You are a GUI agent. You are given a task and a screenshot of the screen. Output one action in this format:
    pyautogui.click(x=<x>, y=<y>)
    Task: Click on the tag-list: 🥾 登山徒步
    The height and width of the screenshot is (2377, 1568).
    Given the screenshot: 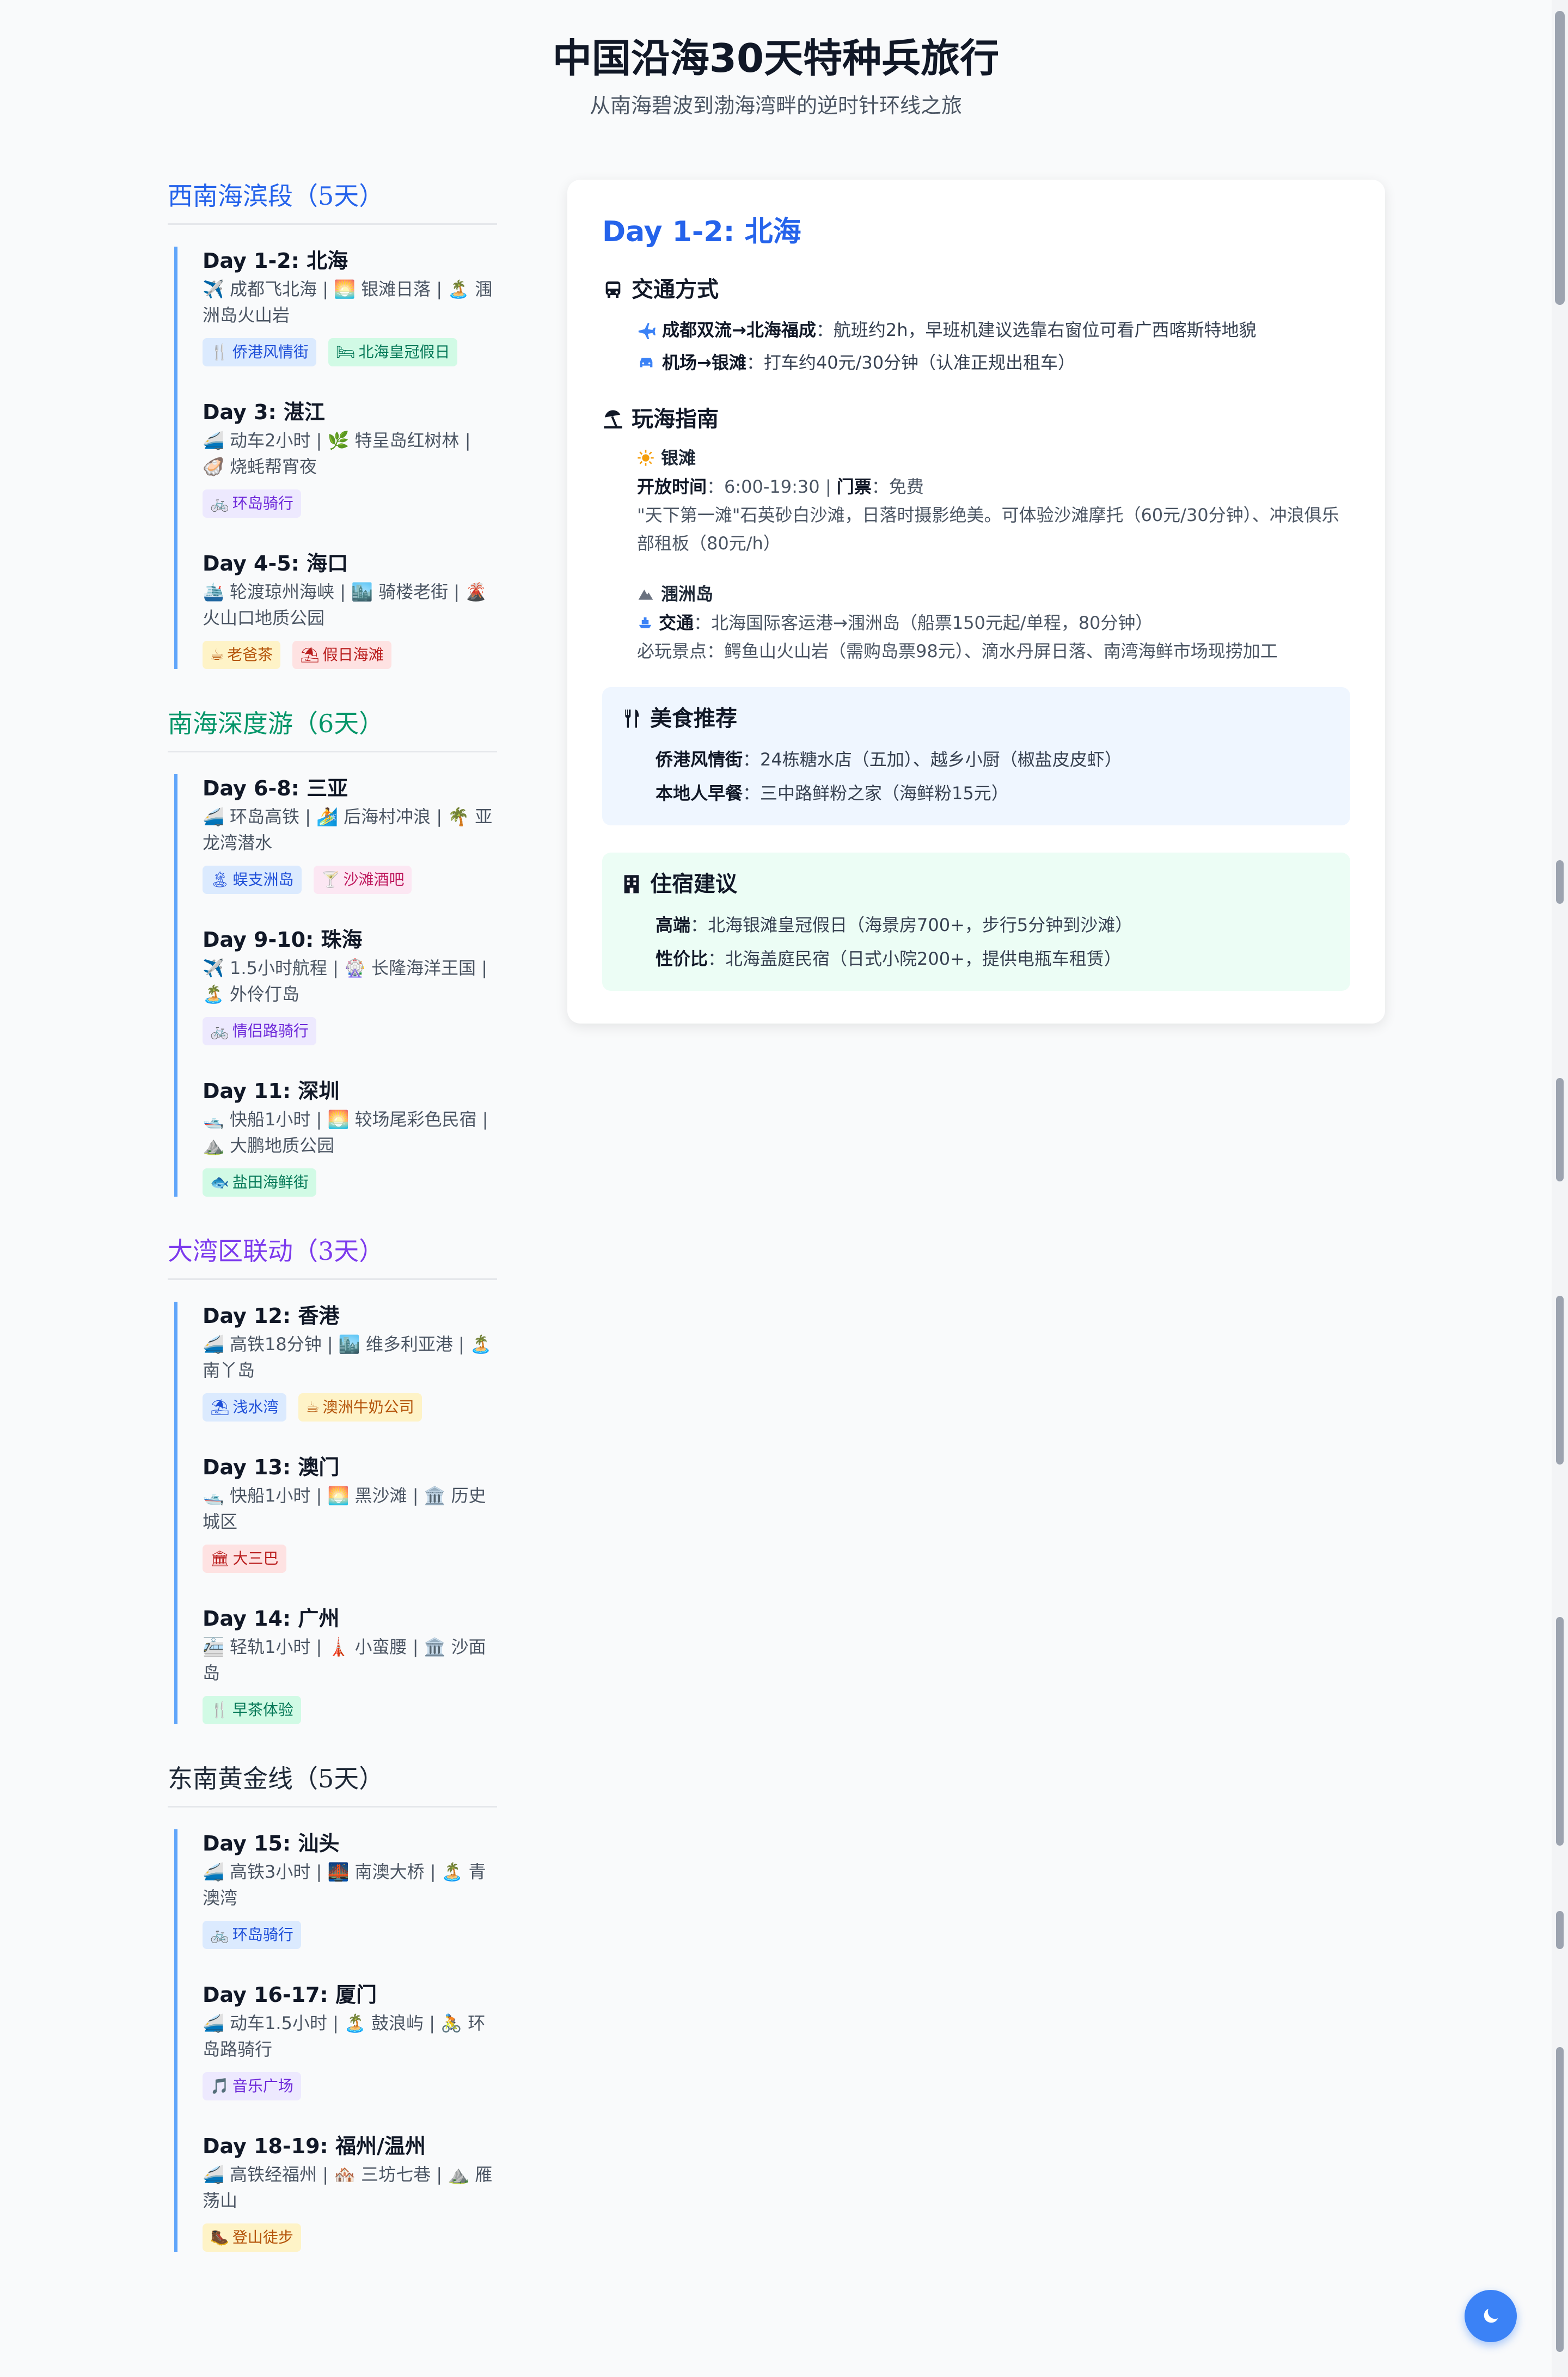 What is the action you would take?
    pyautogui.click(x=350, y=2237)
    